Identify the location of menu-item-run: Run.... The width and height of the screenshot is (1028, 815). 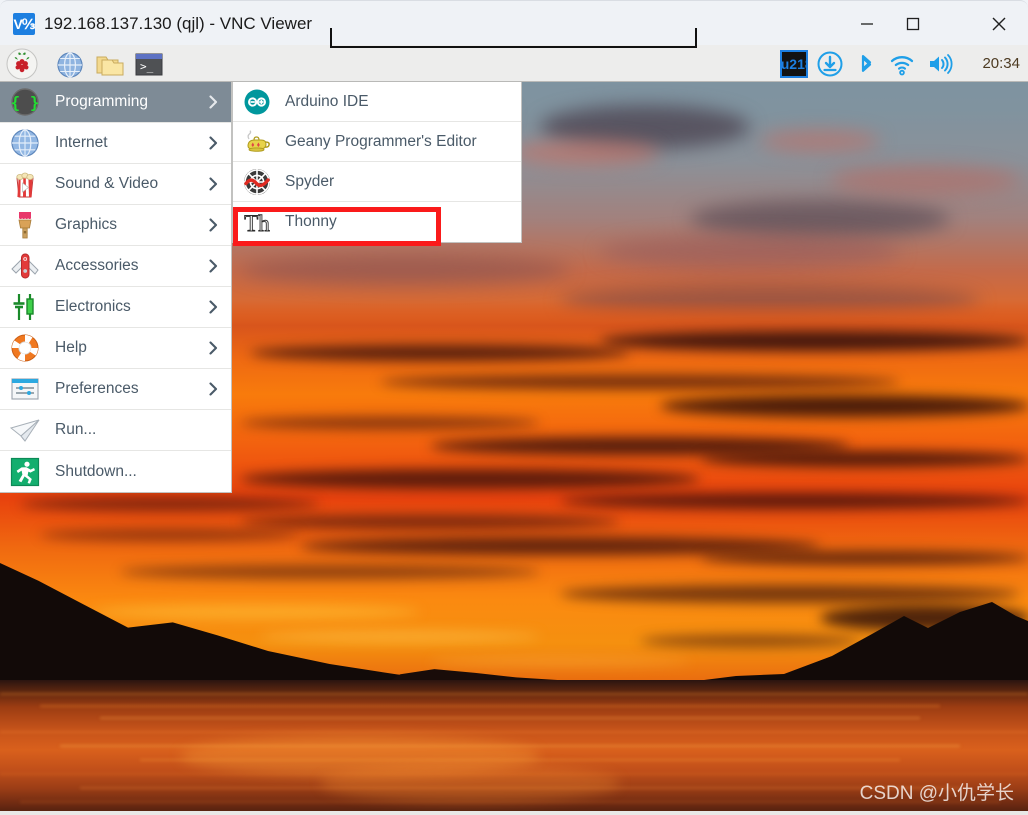
(115, 430).